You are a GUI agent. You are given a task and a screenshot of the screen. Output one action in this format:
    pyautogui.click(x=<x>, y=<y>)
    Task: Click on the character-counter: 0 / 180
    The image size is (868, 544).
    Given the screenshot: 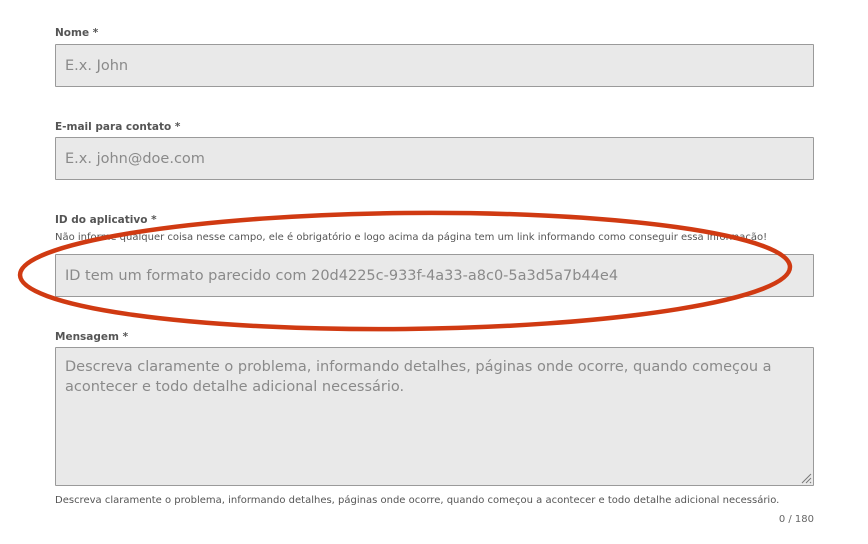 What is the action you would take?
    pyautogui.click(x=796, y=519)
    